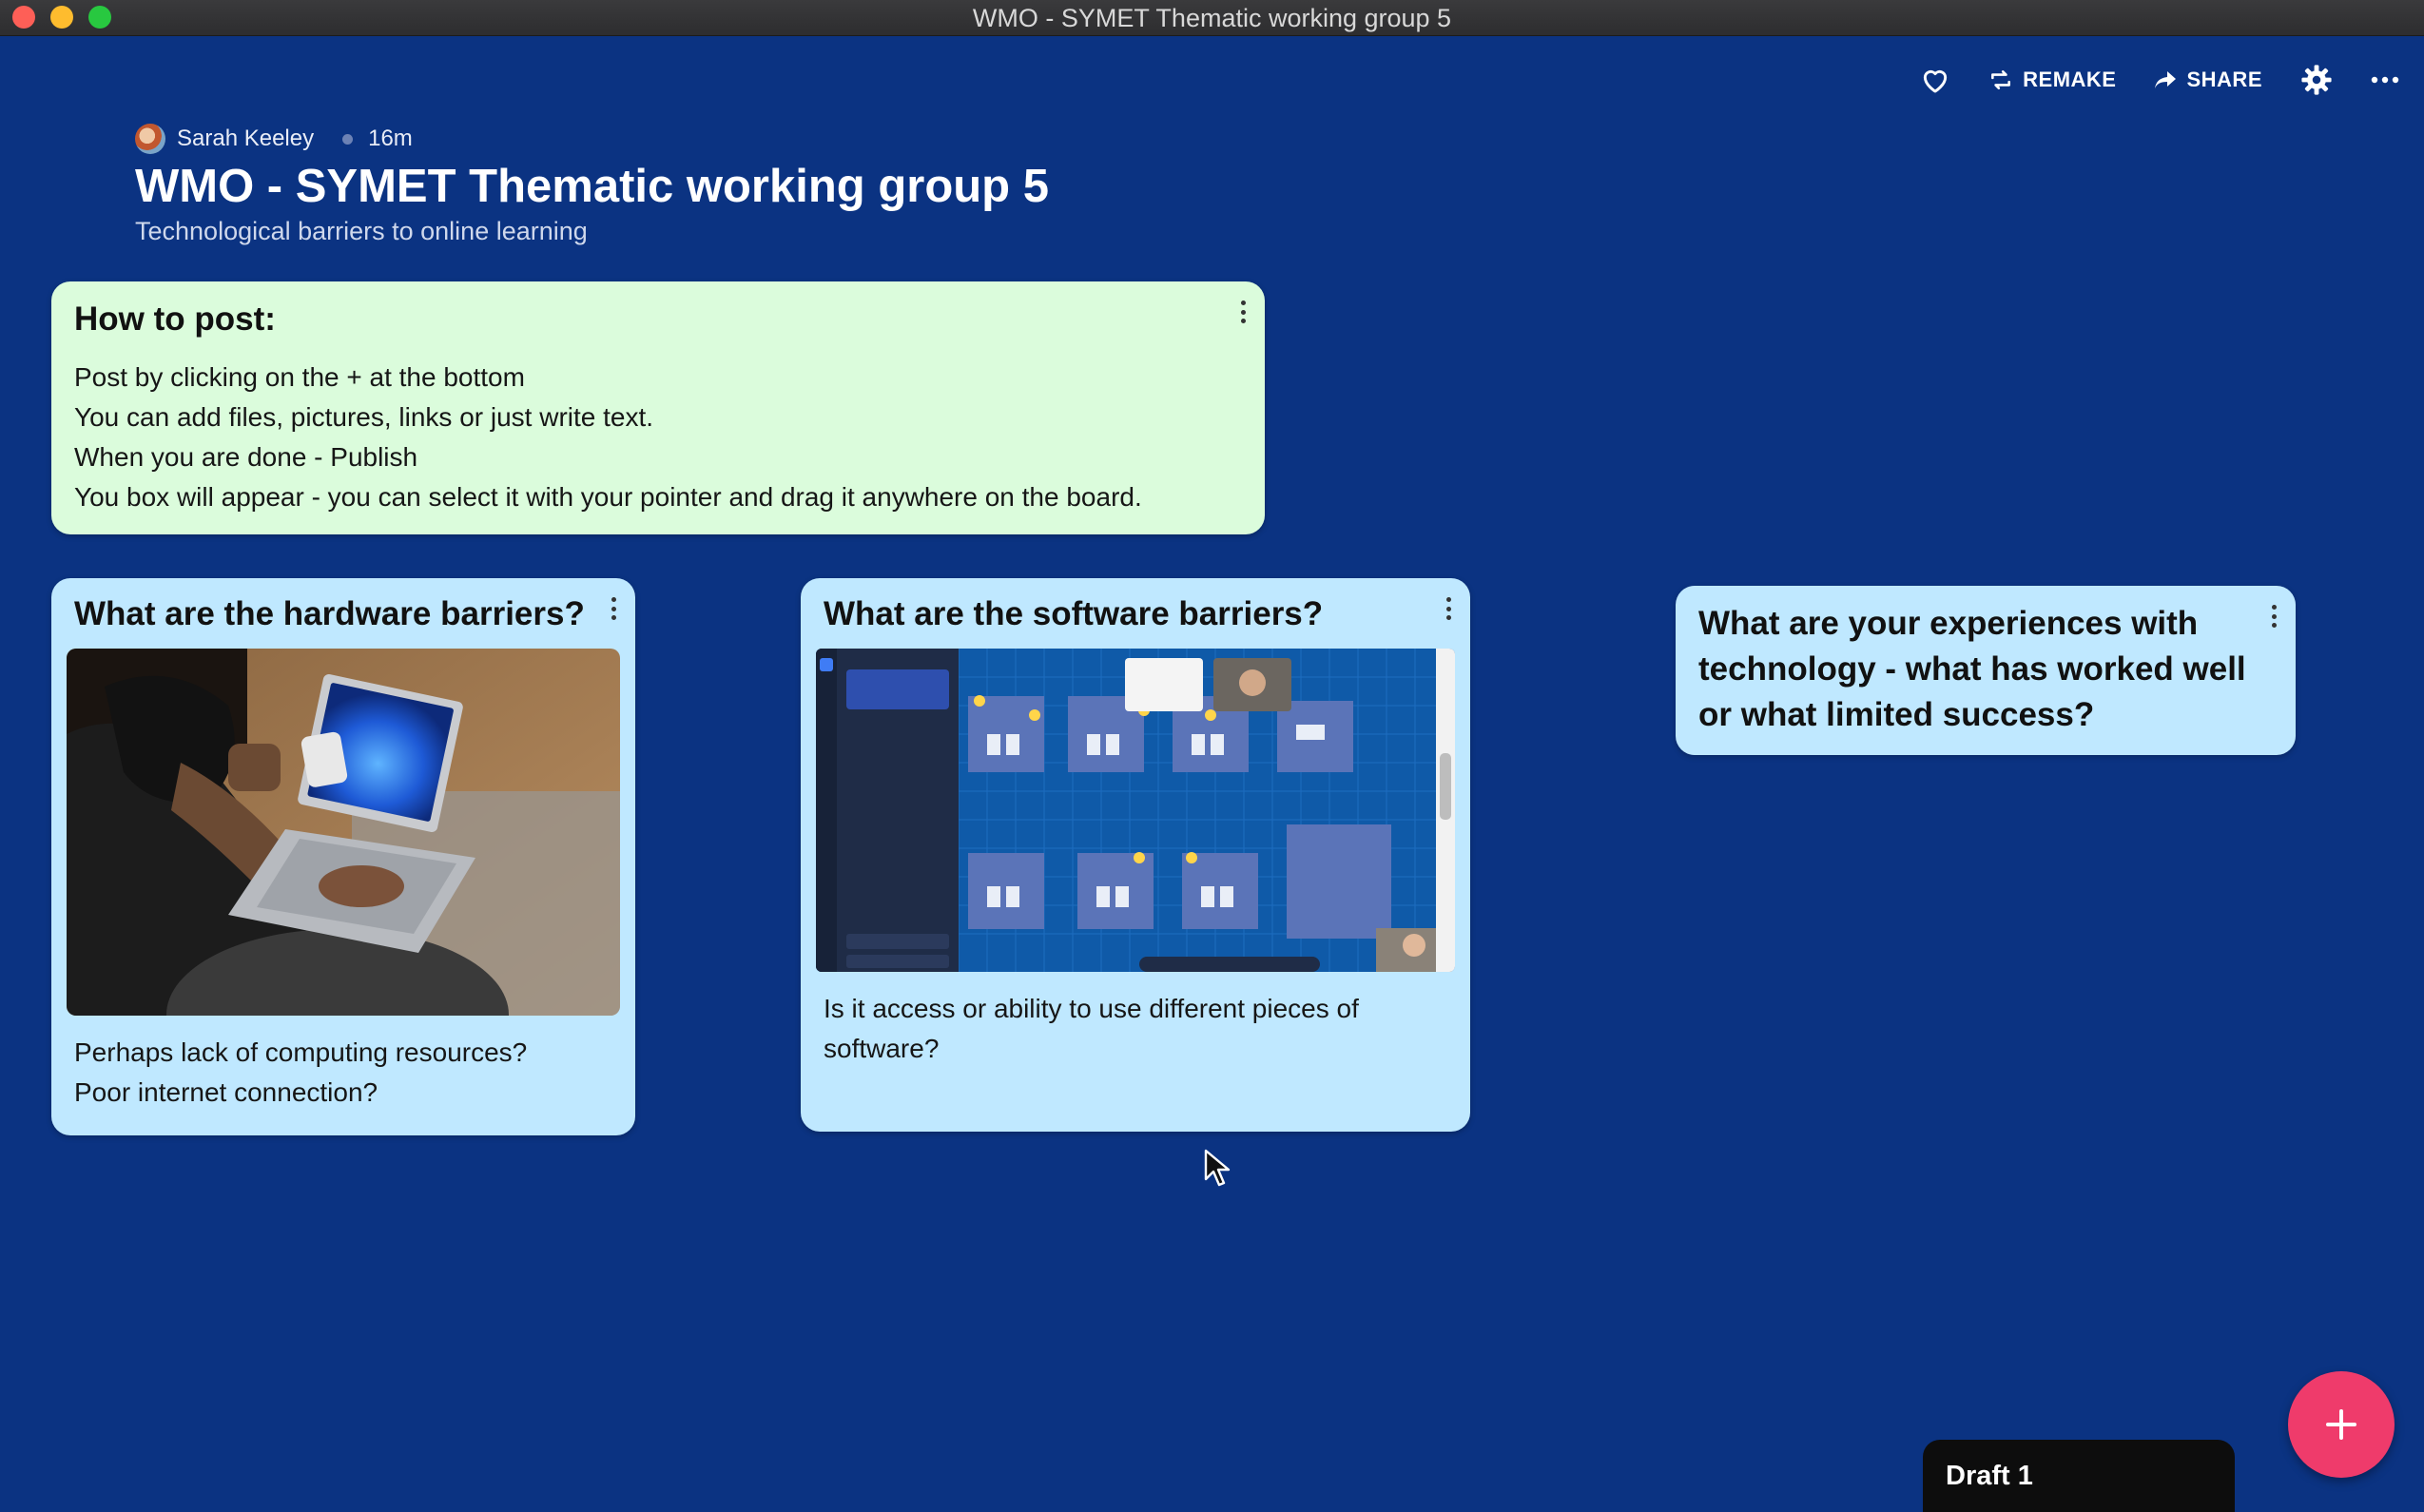 This screenshot has height=1512, width=2424. I want to click on heart-icon, so click(1936, 81).